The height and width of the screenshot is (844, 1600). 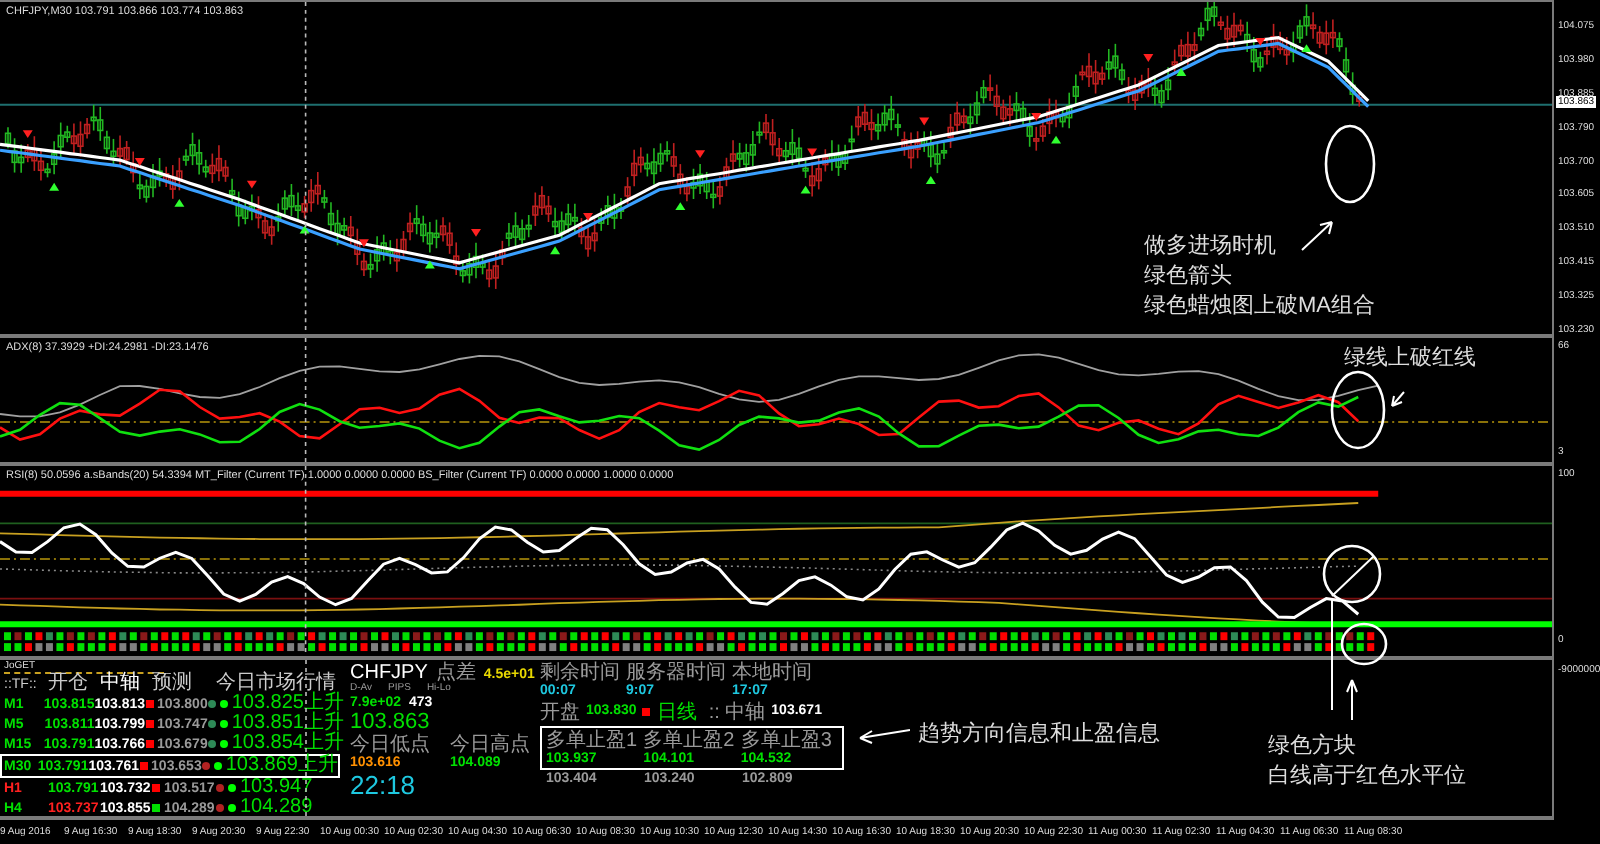 I want to click on day-high-label: 今日高点, so click(x=490, y=745).